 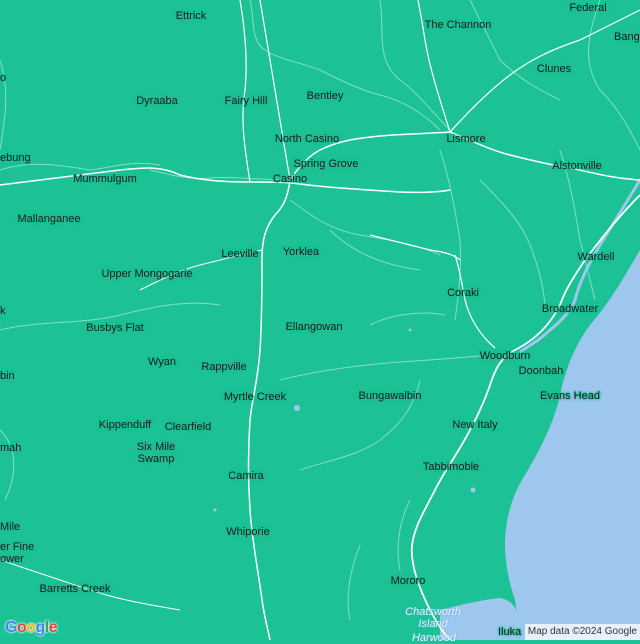 What do you see at coordinates (3, 311) in the screenshot?
I see `place-label: k` at bounding box center [3, 311].